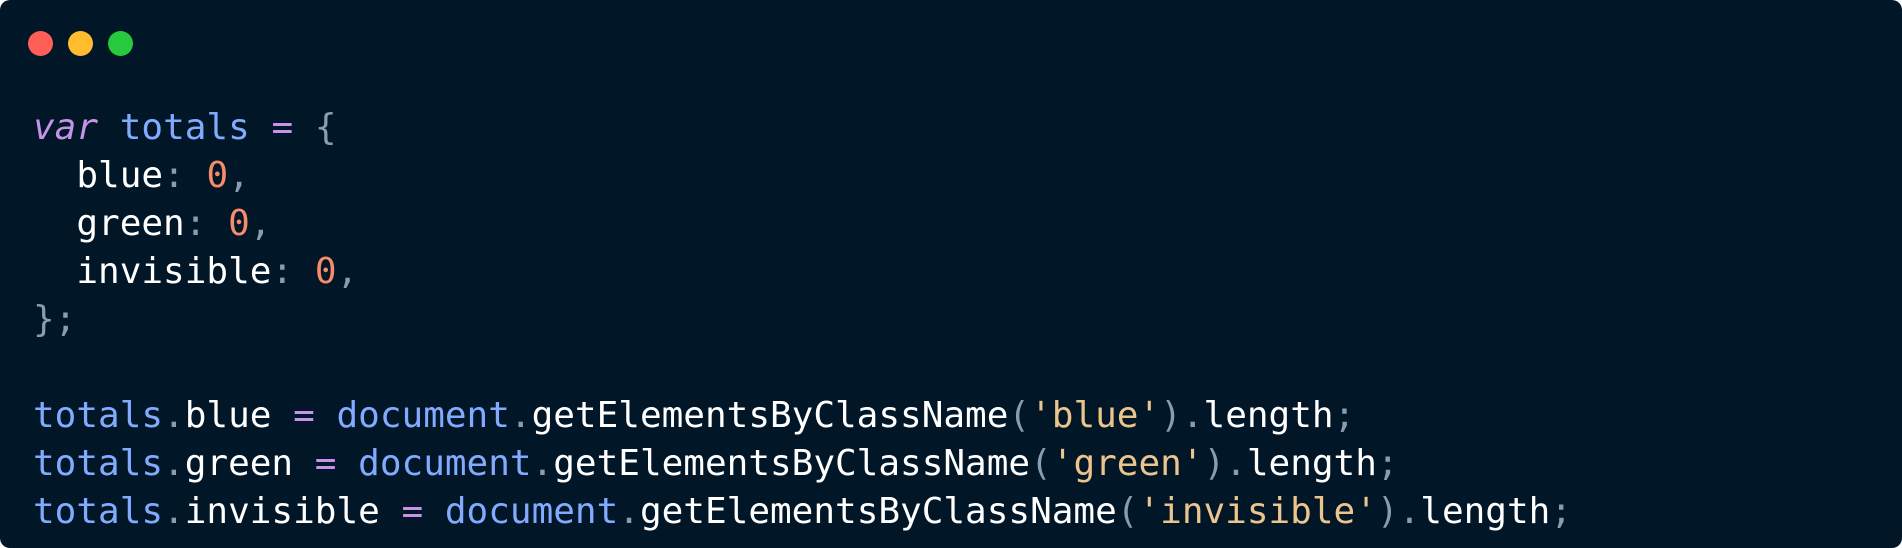 Image resolution: width=1902 pixels, height=548 pixels. I want to click on code-token-str: 'blue', so click(1095, 415).